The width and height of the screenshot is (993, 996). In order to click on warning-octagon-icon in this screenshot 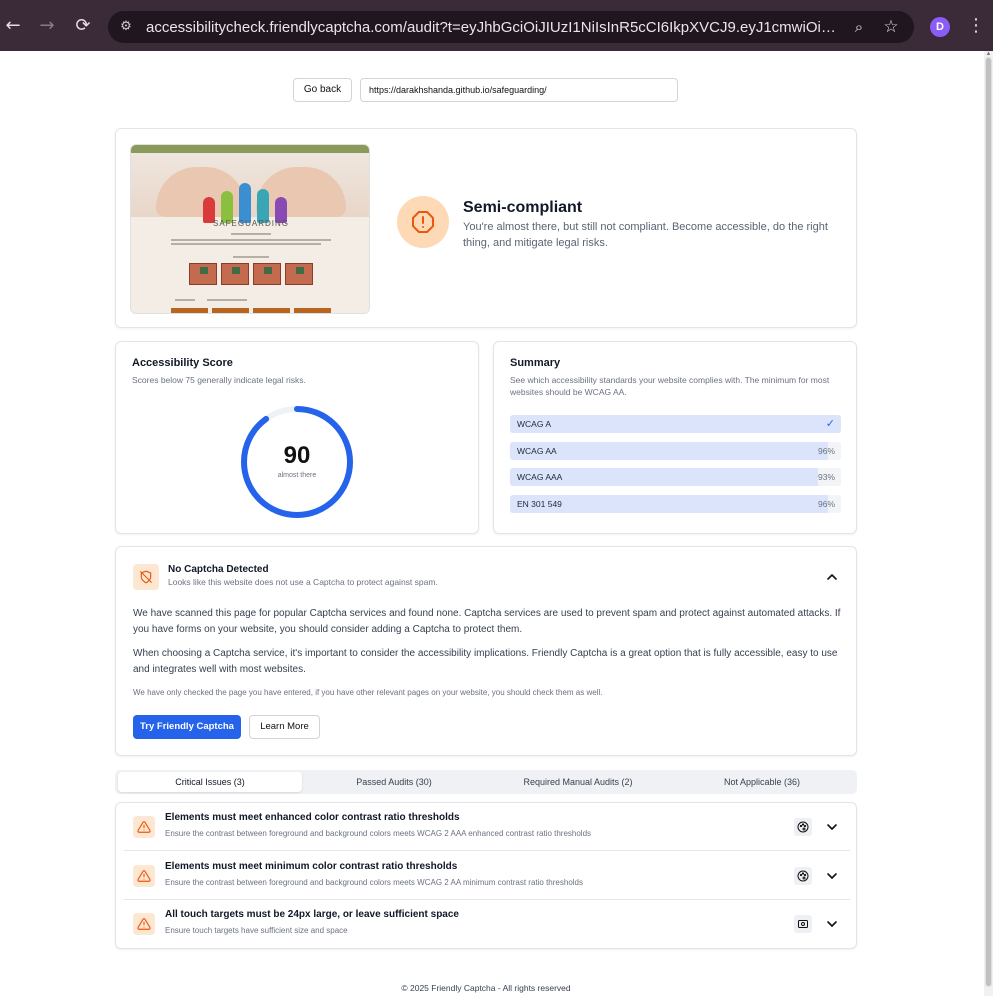, I will do `click(423, 222)`.